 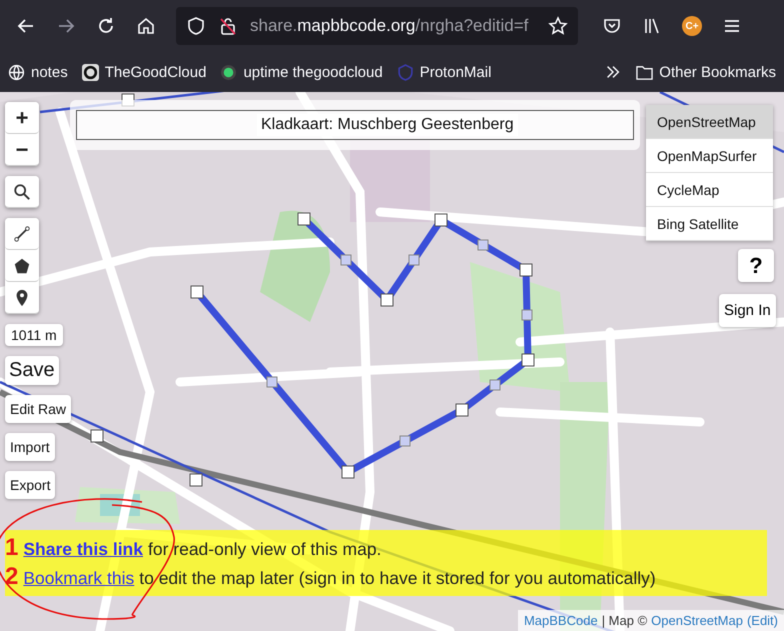 I want to click on shield-icon, so click(x=196, y=26).